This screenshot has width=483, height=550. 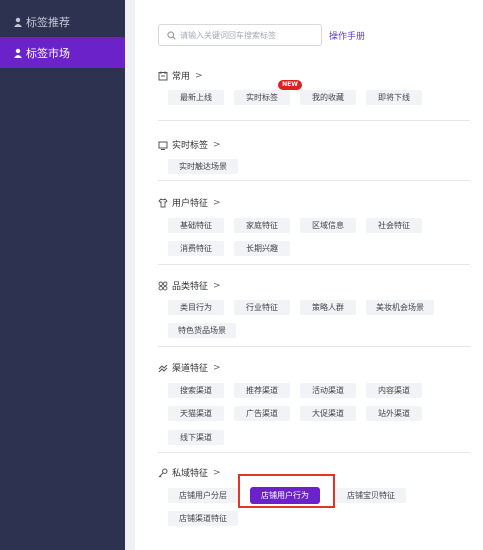 I want to click on tag-item: 长期兴趣, so click(x=262, y=248).